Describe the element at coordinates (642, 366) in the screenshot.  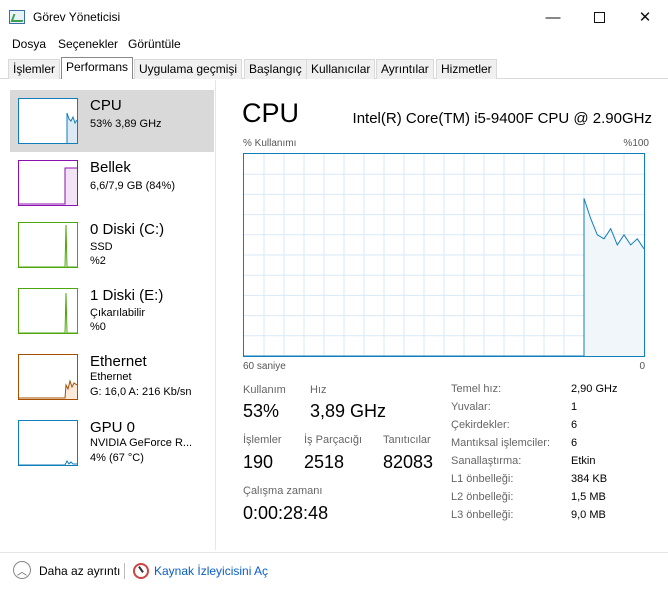
I see `x-axis-end-label: 0` at that location.